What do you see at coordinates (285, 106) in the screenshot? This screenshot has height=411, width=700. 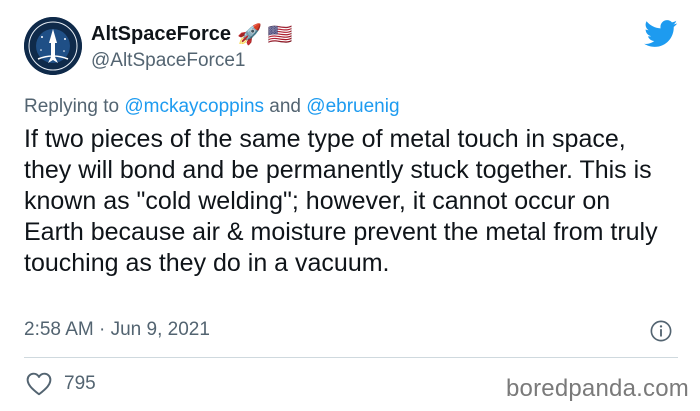 I see `replying-joiner: and` at bounding box center [285, 106].